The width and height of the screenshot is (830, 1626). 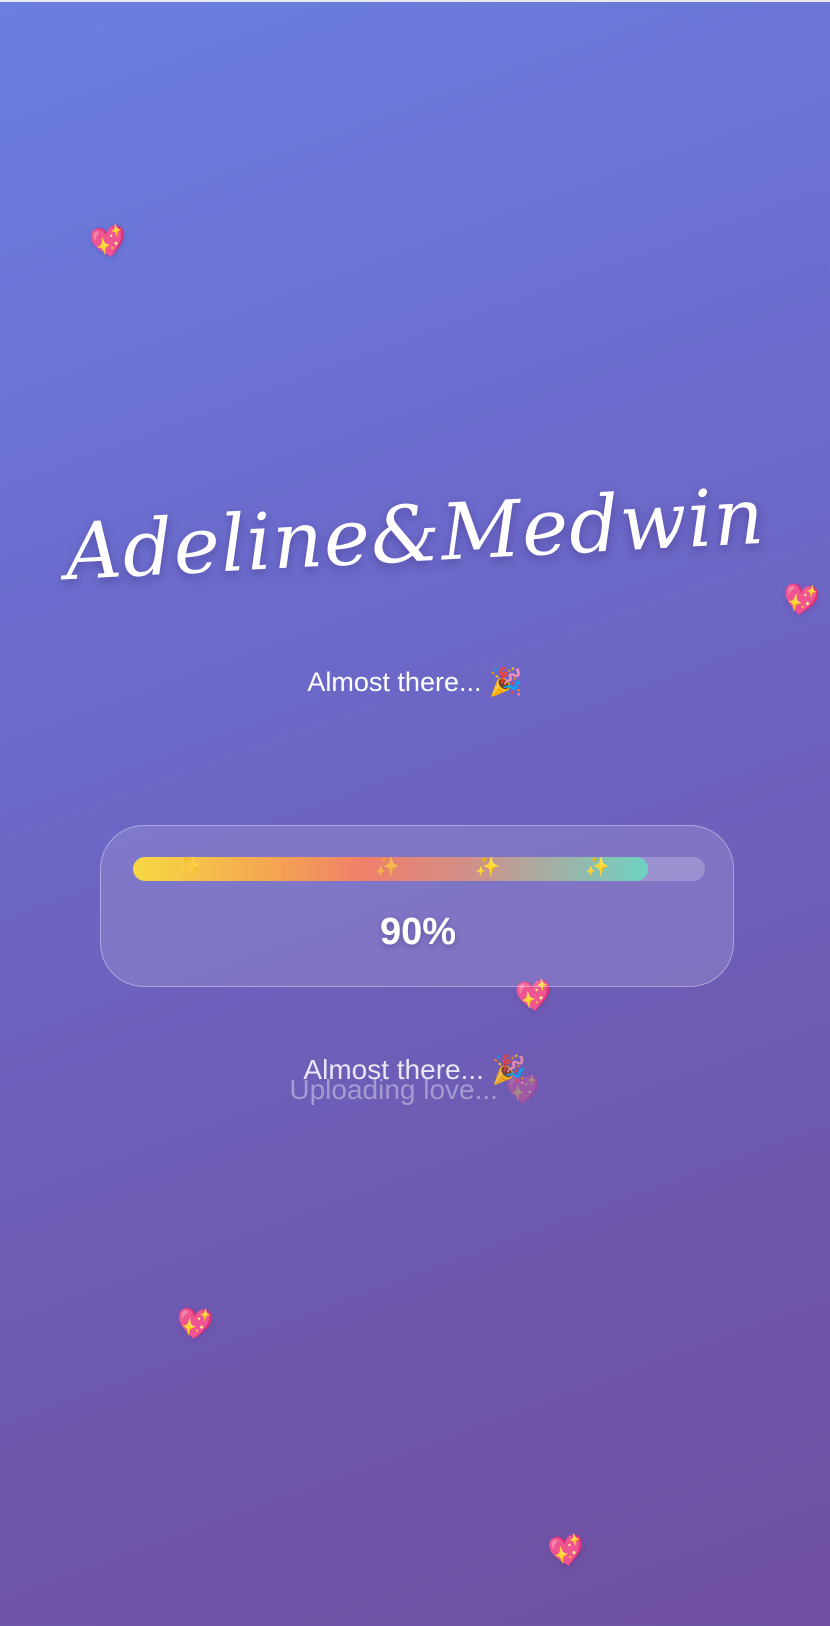 I want to click on progress-track: ✨ ✨ ✨ ✨, so click(x=419, y=869).